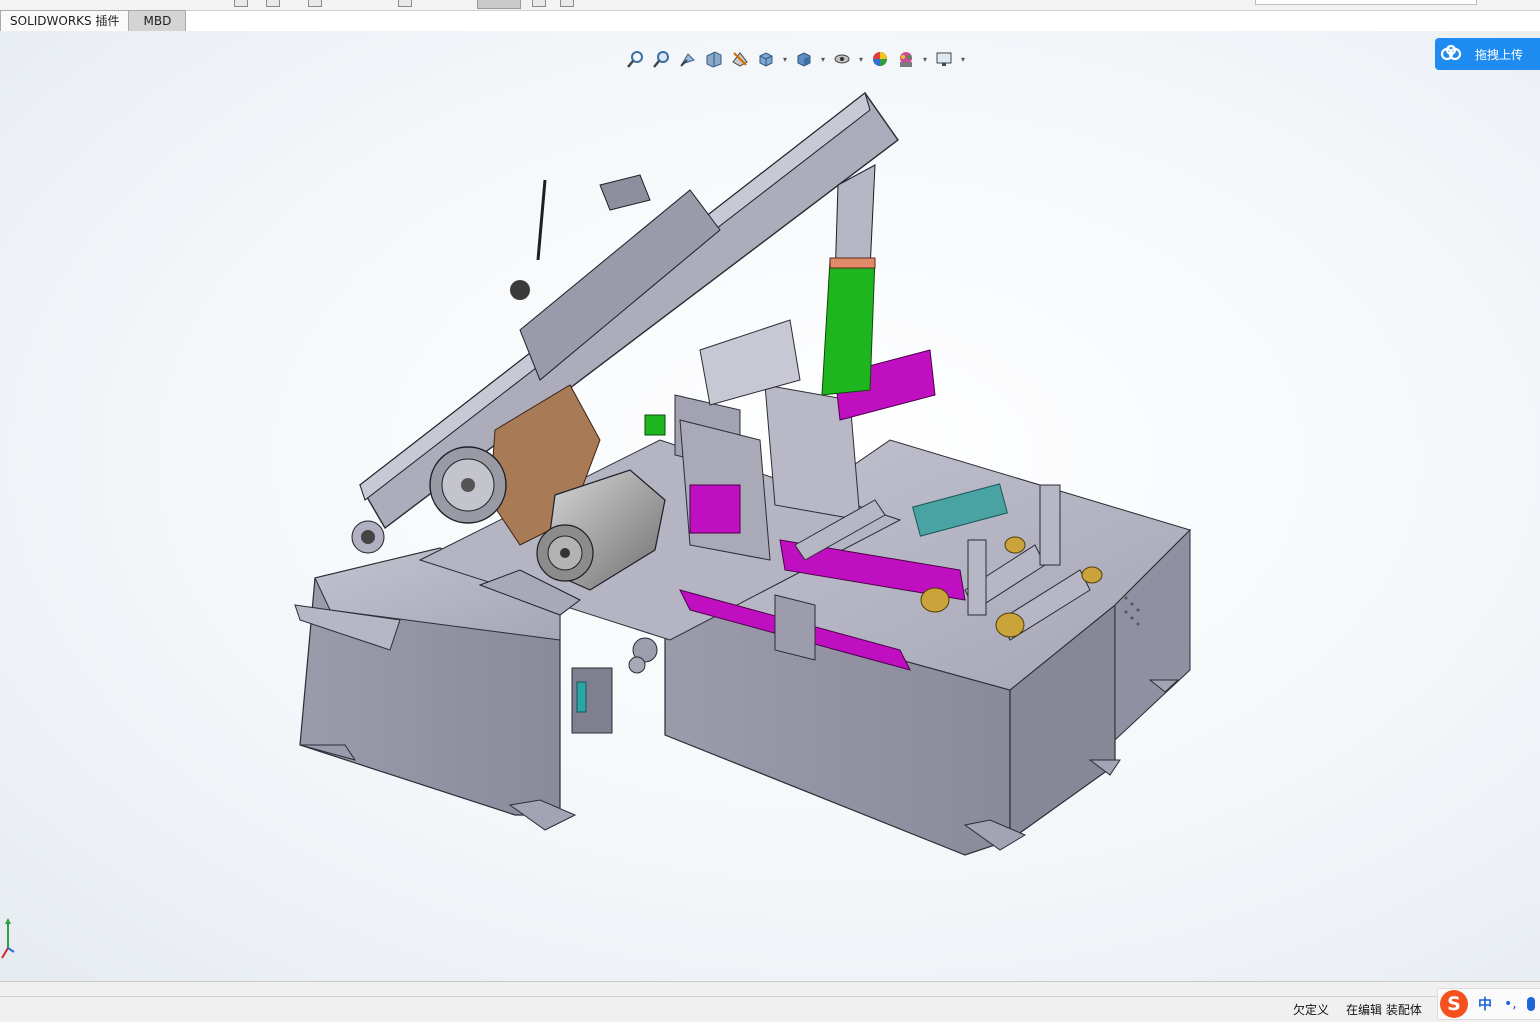 The height and width of the screenshot is (1022, 1540). Describe the element at coordinates (1510, 1004) in the screenshot. I see `ime-punctuation: •,` at that location.